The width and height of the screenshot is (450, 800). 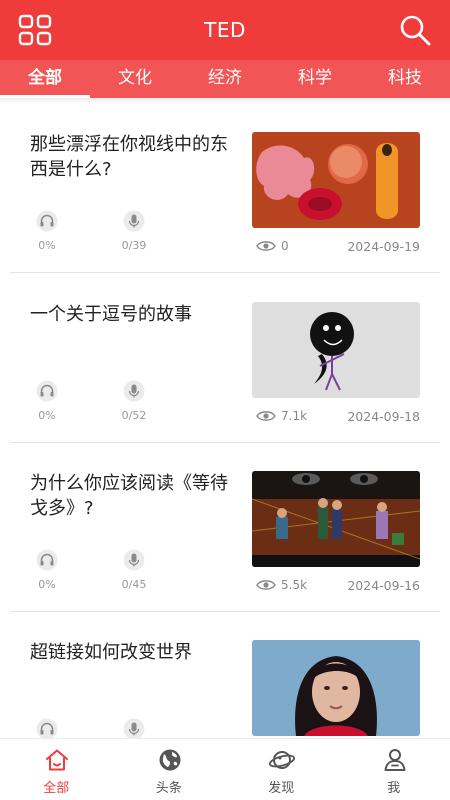 What do you see at coordinates (383, 246) in the screenshot?
I see `publish-date: 2024-09-19` at bounding box center [383, 246].